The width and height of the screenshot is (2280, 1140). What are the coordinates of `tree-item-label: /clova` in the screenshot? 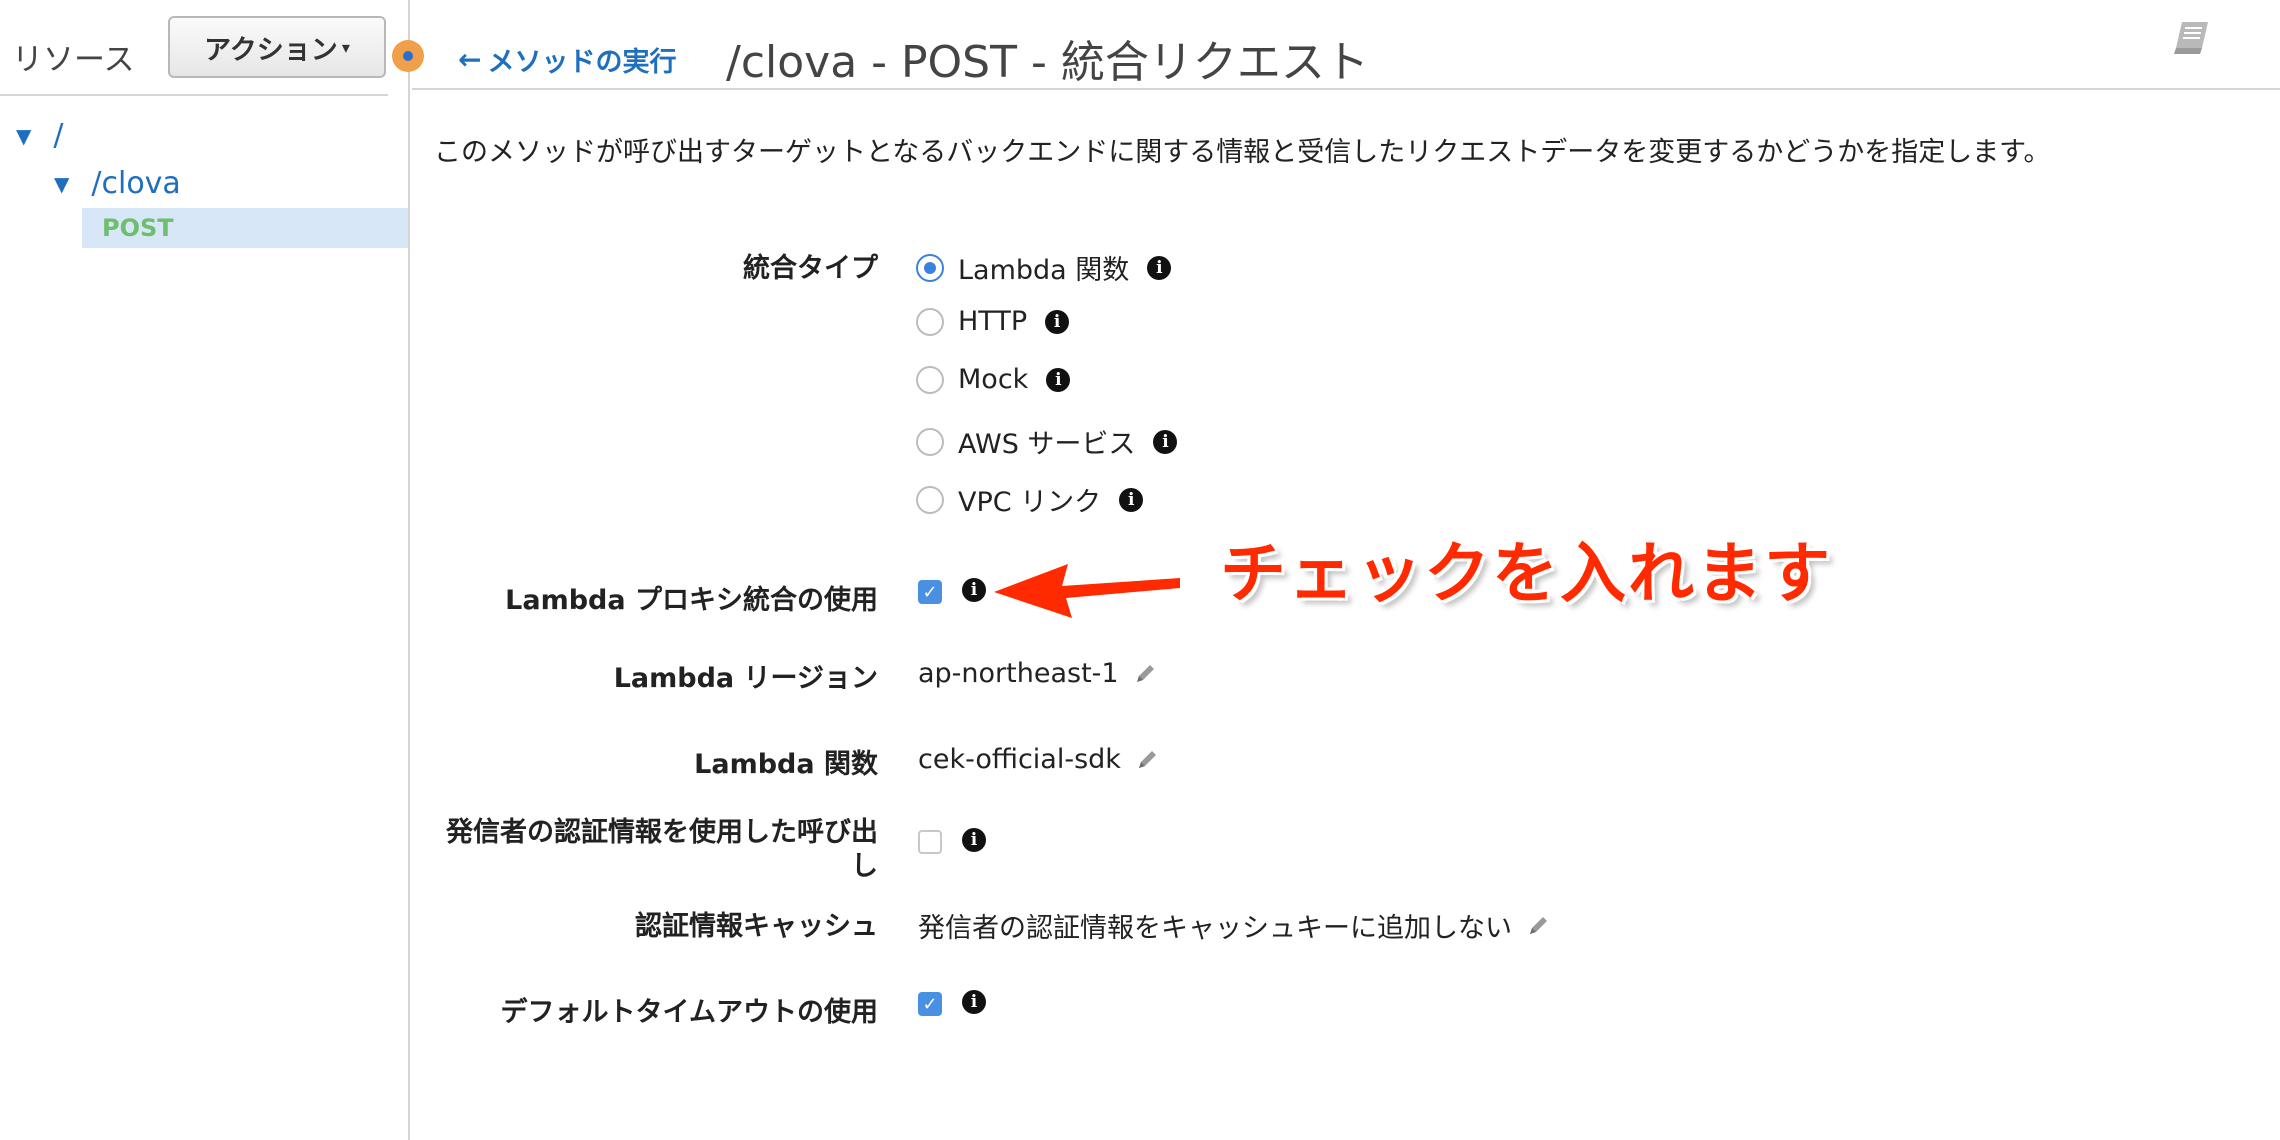 It's located at (136, 183).